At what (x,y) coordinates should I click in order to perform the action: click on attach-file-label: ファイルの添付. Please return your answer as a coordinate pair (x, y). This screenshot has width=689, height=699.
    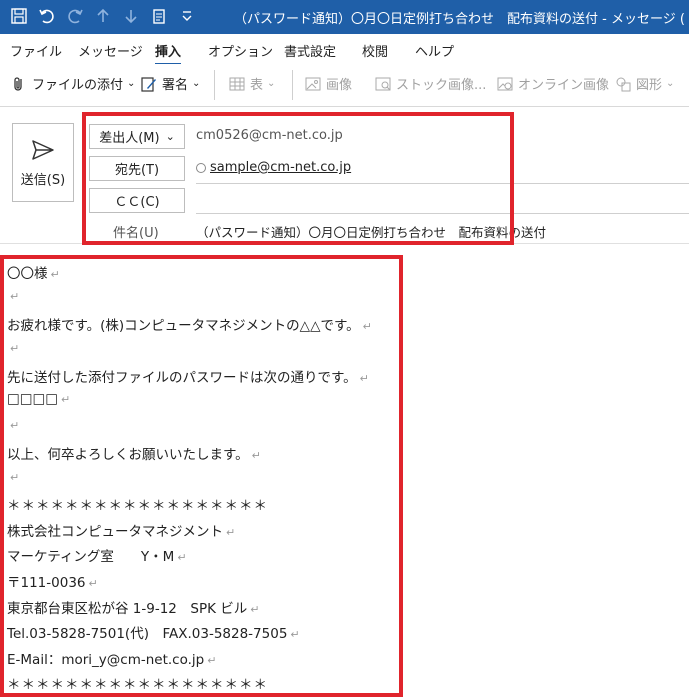
    Looking at the image, I should click on (78, 85).